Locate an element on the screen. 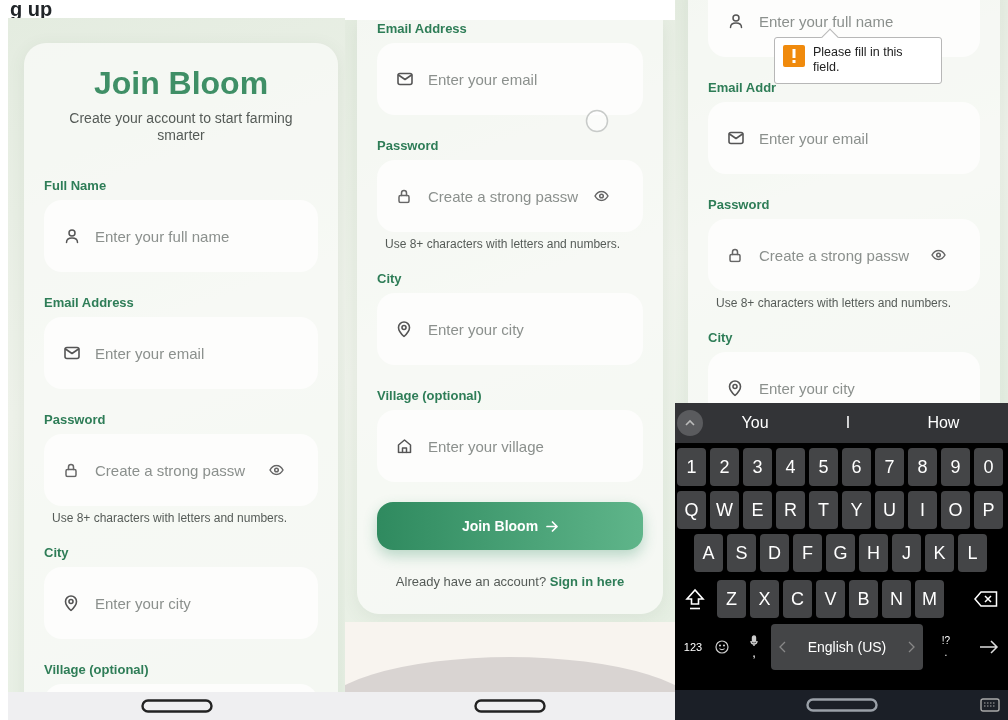 The height and width of the screenshot is (720, 1008). arrow-right-icon is located at coordinates (552, 526).